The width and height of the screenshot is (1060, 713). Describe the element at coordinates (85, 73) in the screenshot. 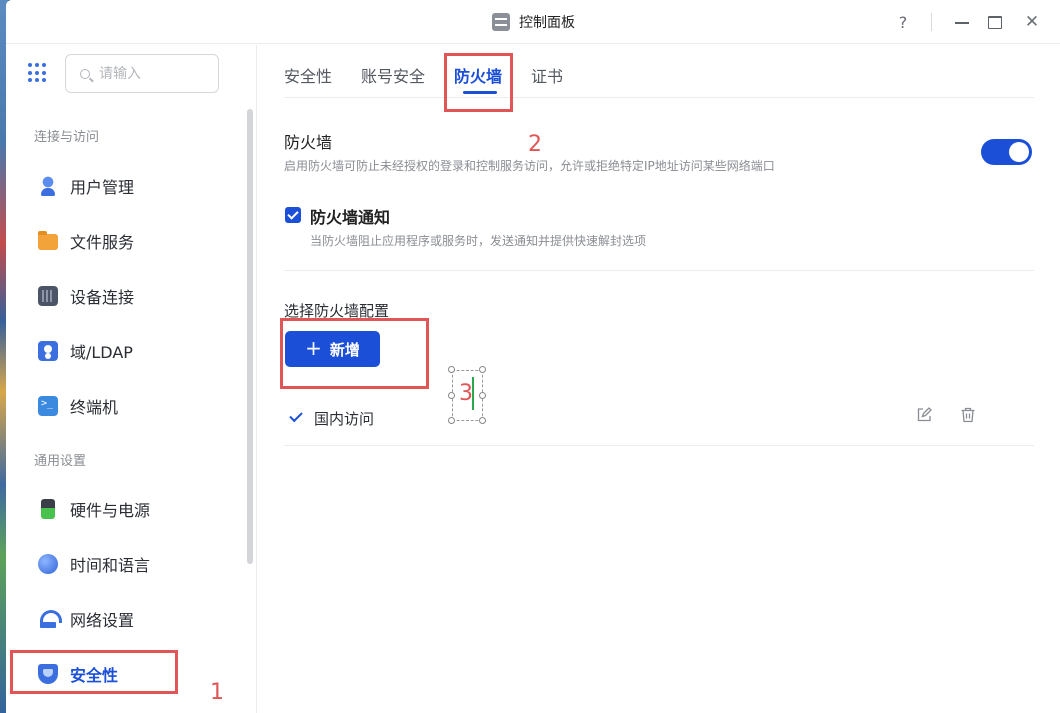

I see `search-icon` at that location.